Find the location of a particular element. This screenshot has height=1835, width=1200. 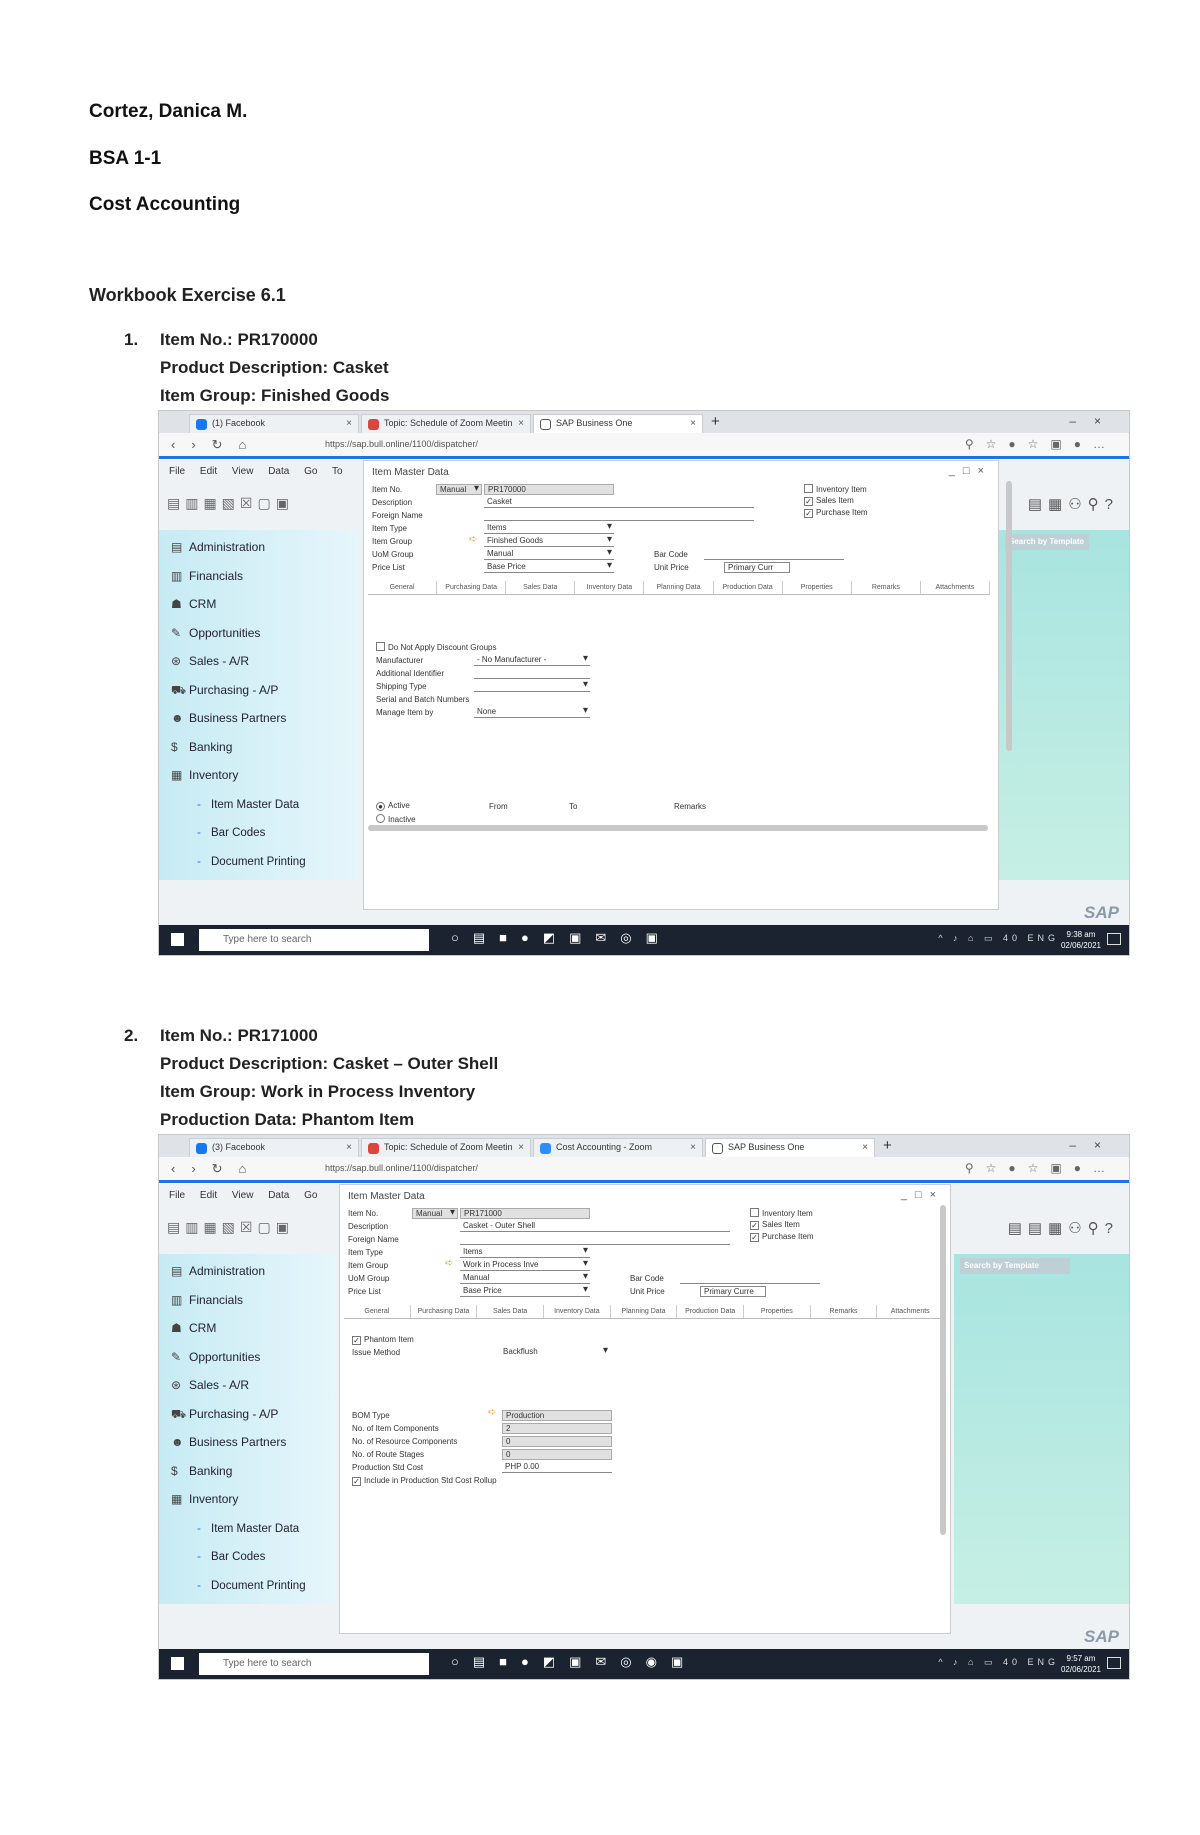

production-std-cost-field: PHP 0.00 is located at coordinates (557, 1467).